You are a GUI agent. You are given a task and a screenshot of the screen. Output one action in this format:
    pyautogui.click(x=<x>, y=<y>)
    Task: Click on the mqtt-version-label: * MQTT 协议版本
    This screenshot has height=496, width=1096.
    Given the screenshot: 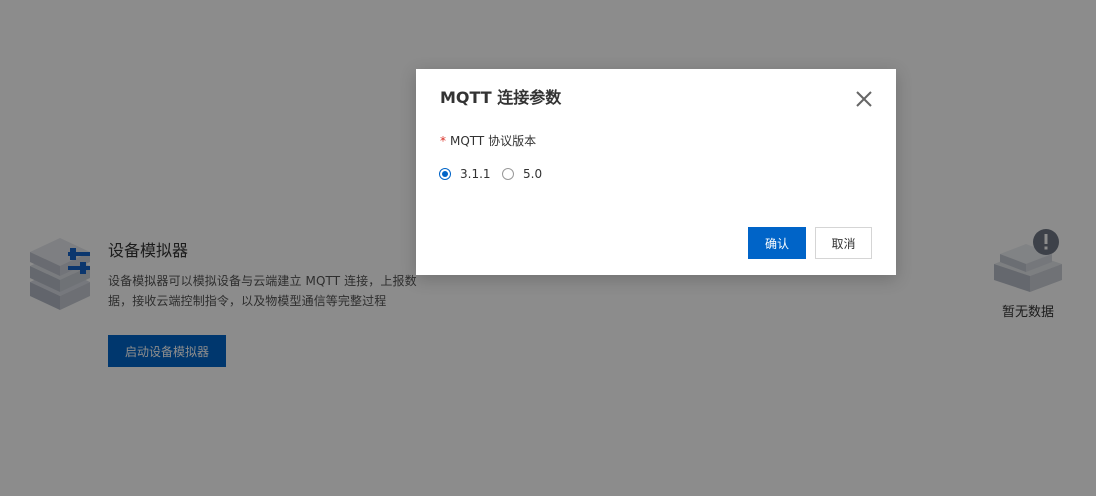 What is the action you would take?
    pyautogui.click(x=488, y=141)
    